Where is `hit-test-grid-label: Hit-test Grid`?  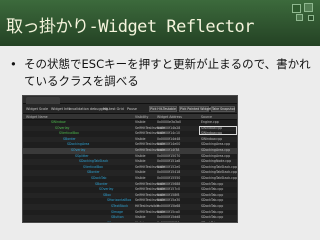
hit-test-grid-label: Hit-test Grid is located at coordinates (113, 109).